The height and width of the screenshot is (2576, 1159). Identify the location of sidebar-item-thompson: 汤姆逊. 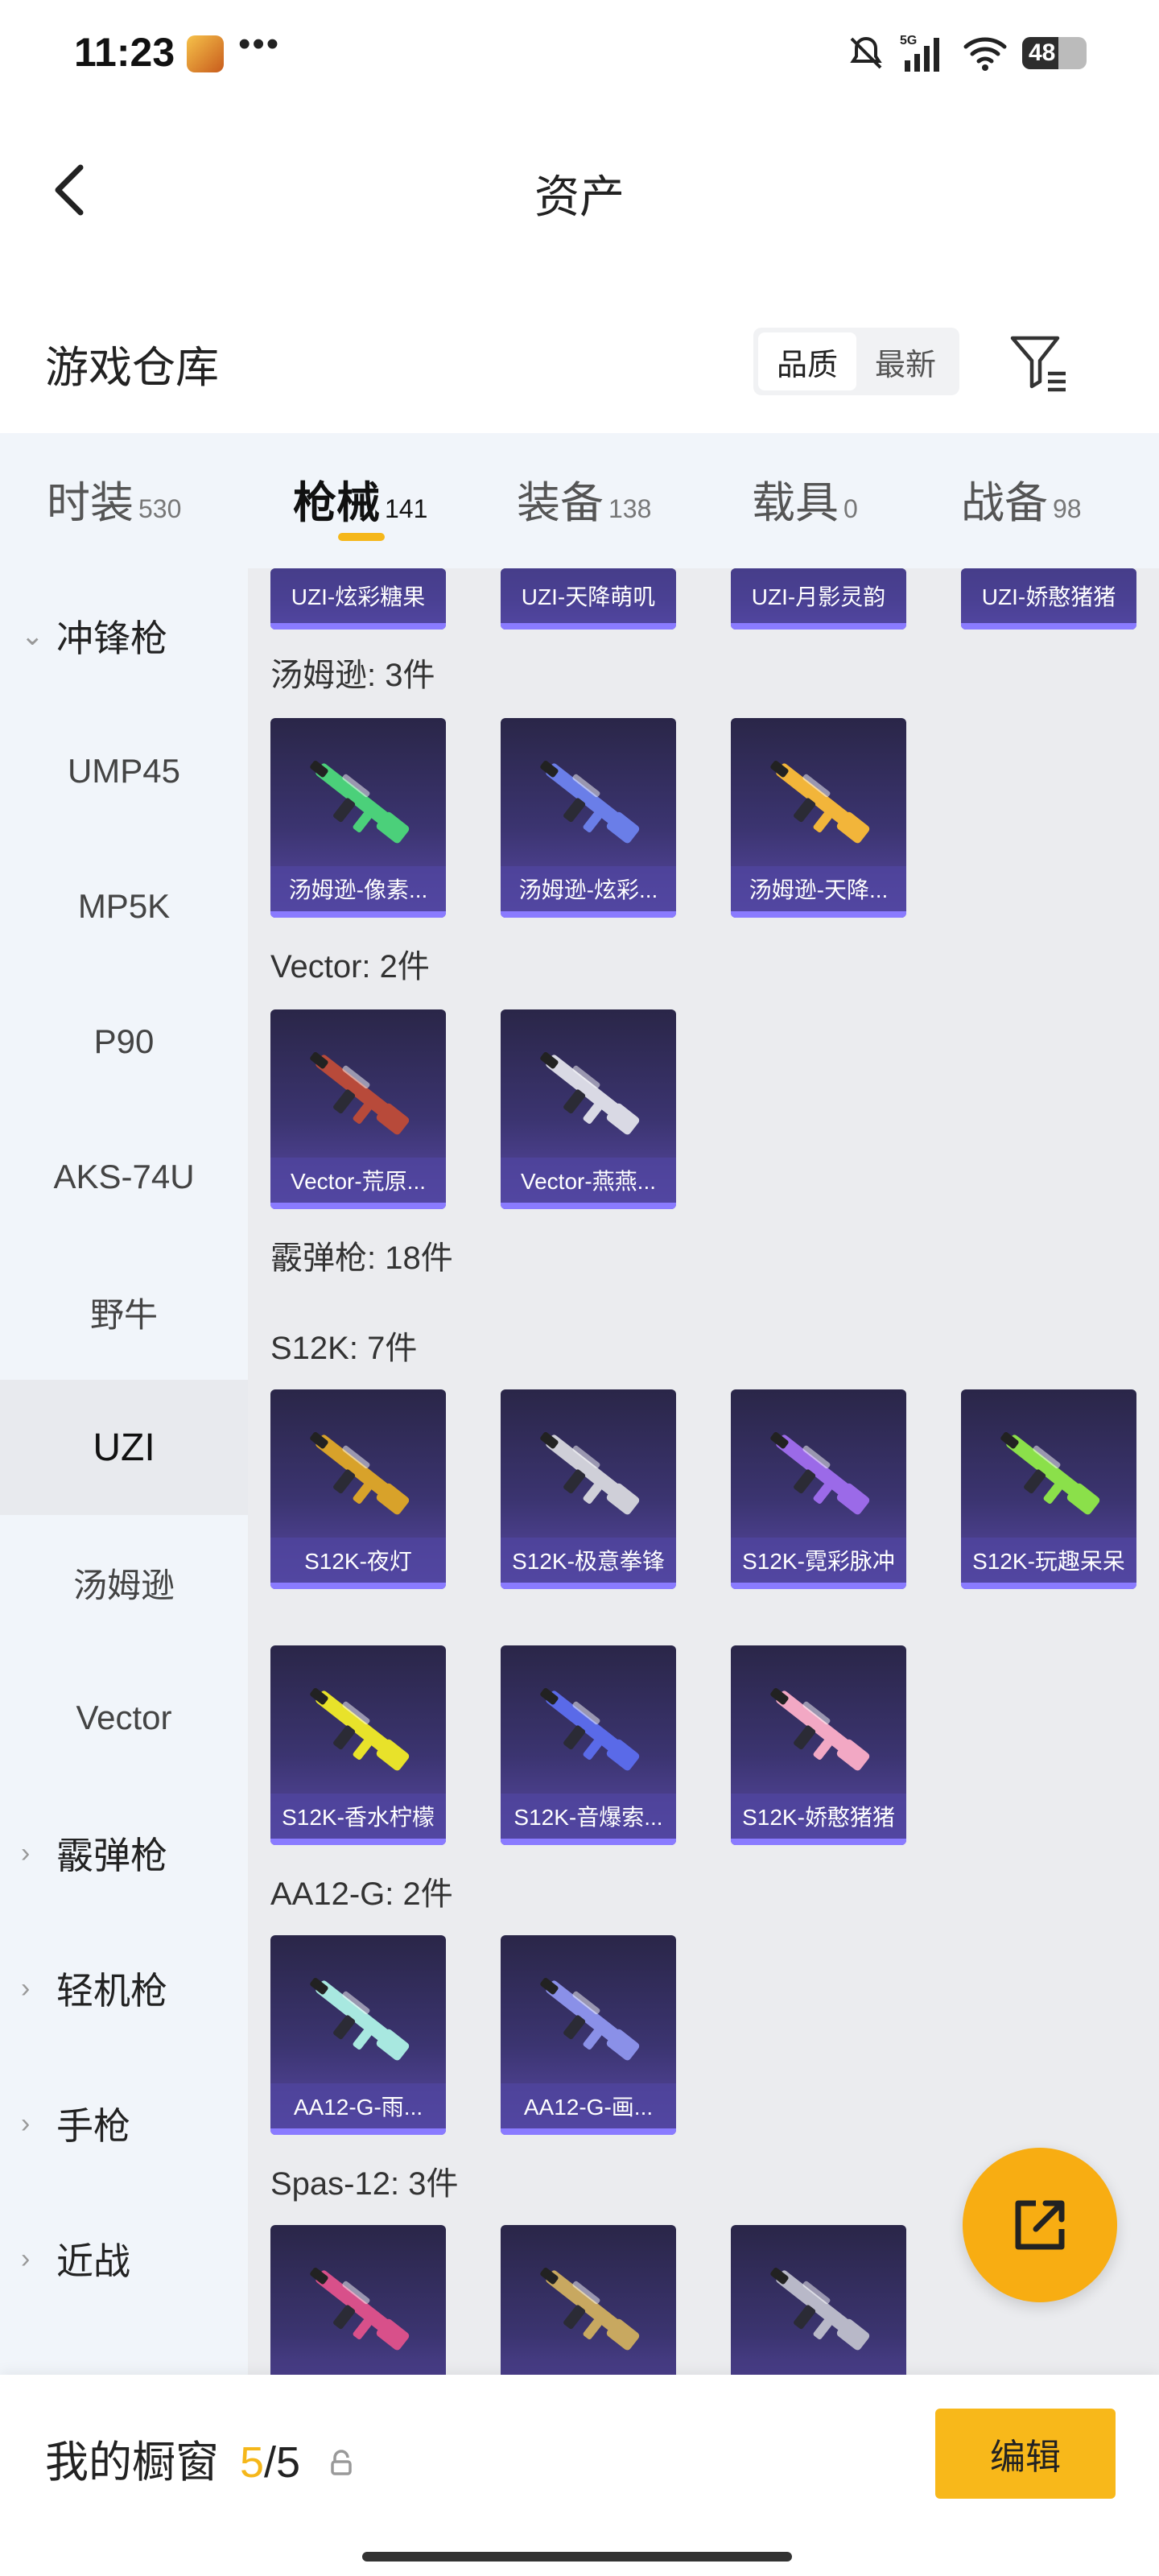
(124, 1582).